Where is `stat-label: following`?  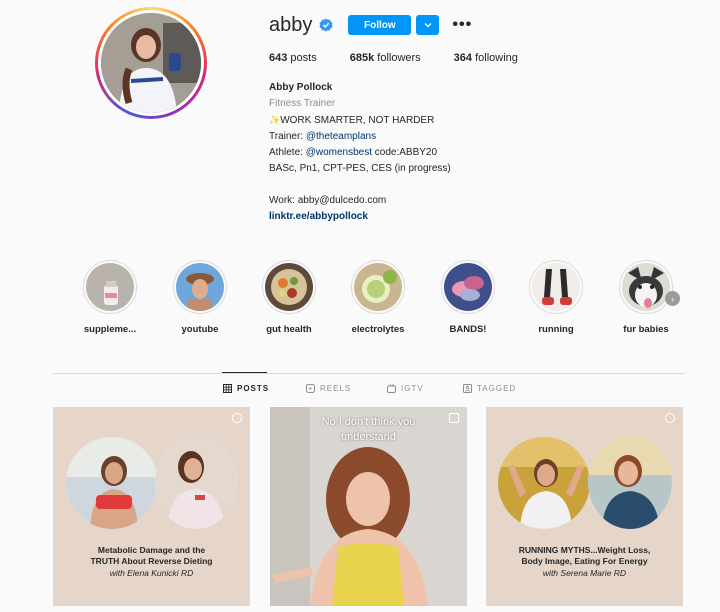 stat-label: following is located at coordinates (496, 58).